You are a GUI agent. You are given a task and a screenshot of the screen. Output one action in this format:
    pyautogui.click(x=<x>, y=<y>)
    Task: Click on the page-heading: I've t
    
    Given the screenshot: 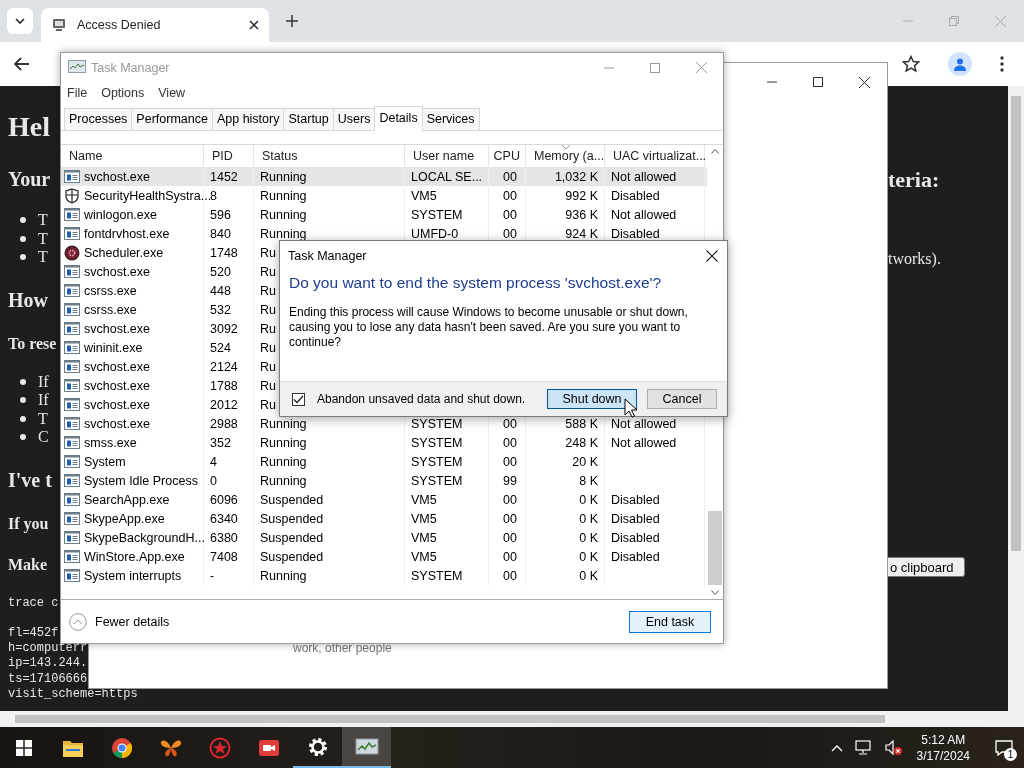 What is the action you would take?
    pyautogui.click(x=30, y=480)
    